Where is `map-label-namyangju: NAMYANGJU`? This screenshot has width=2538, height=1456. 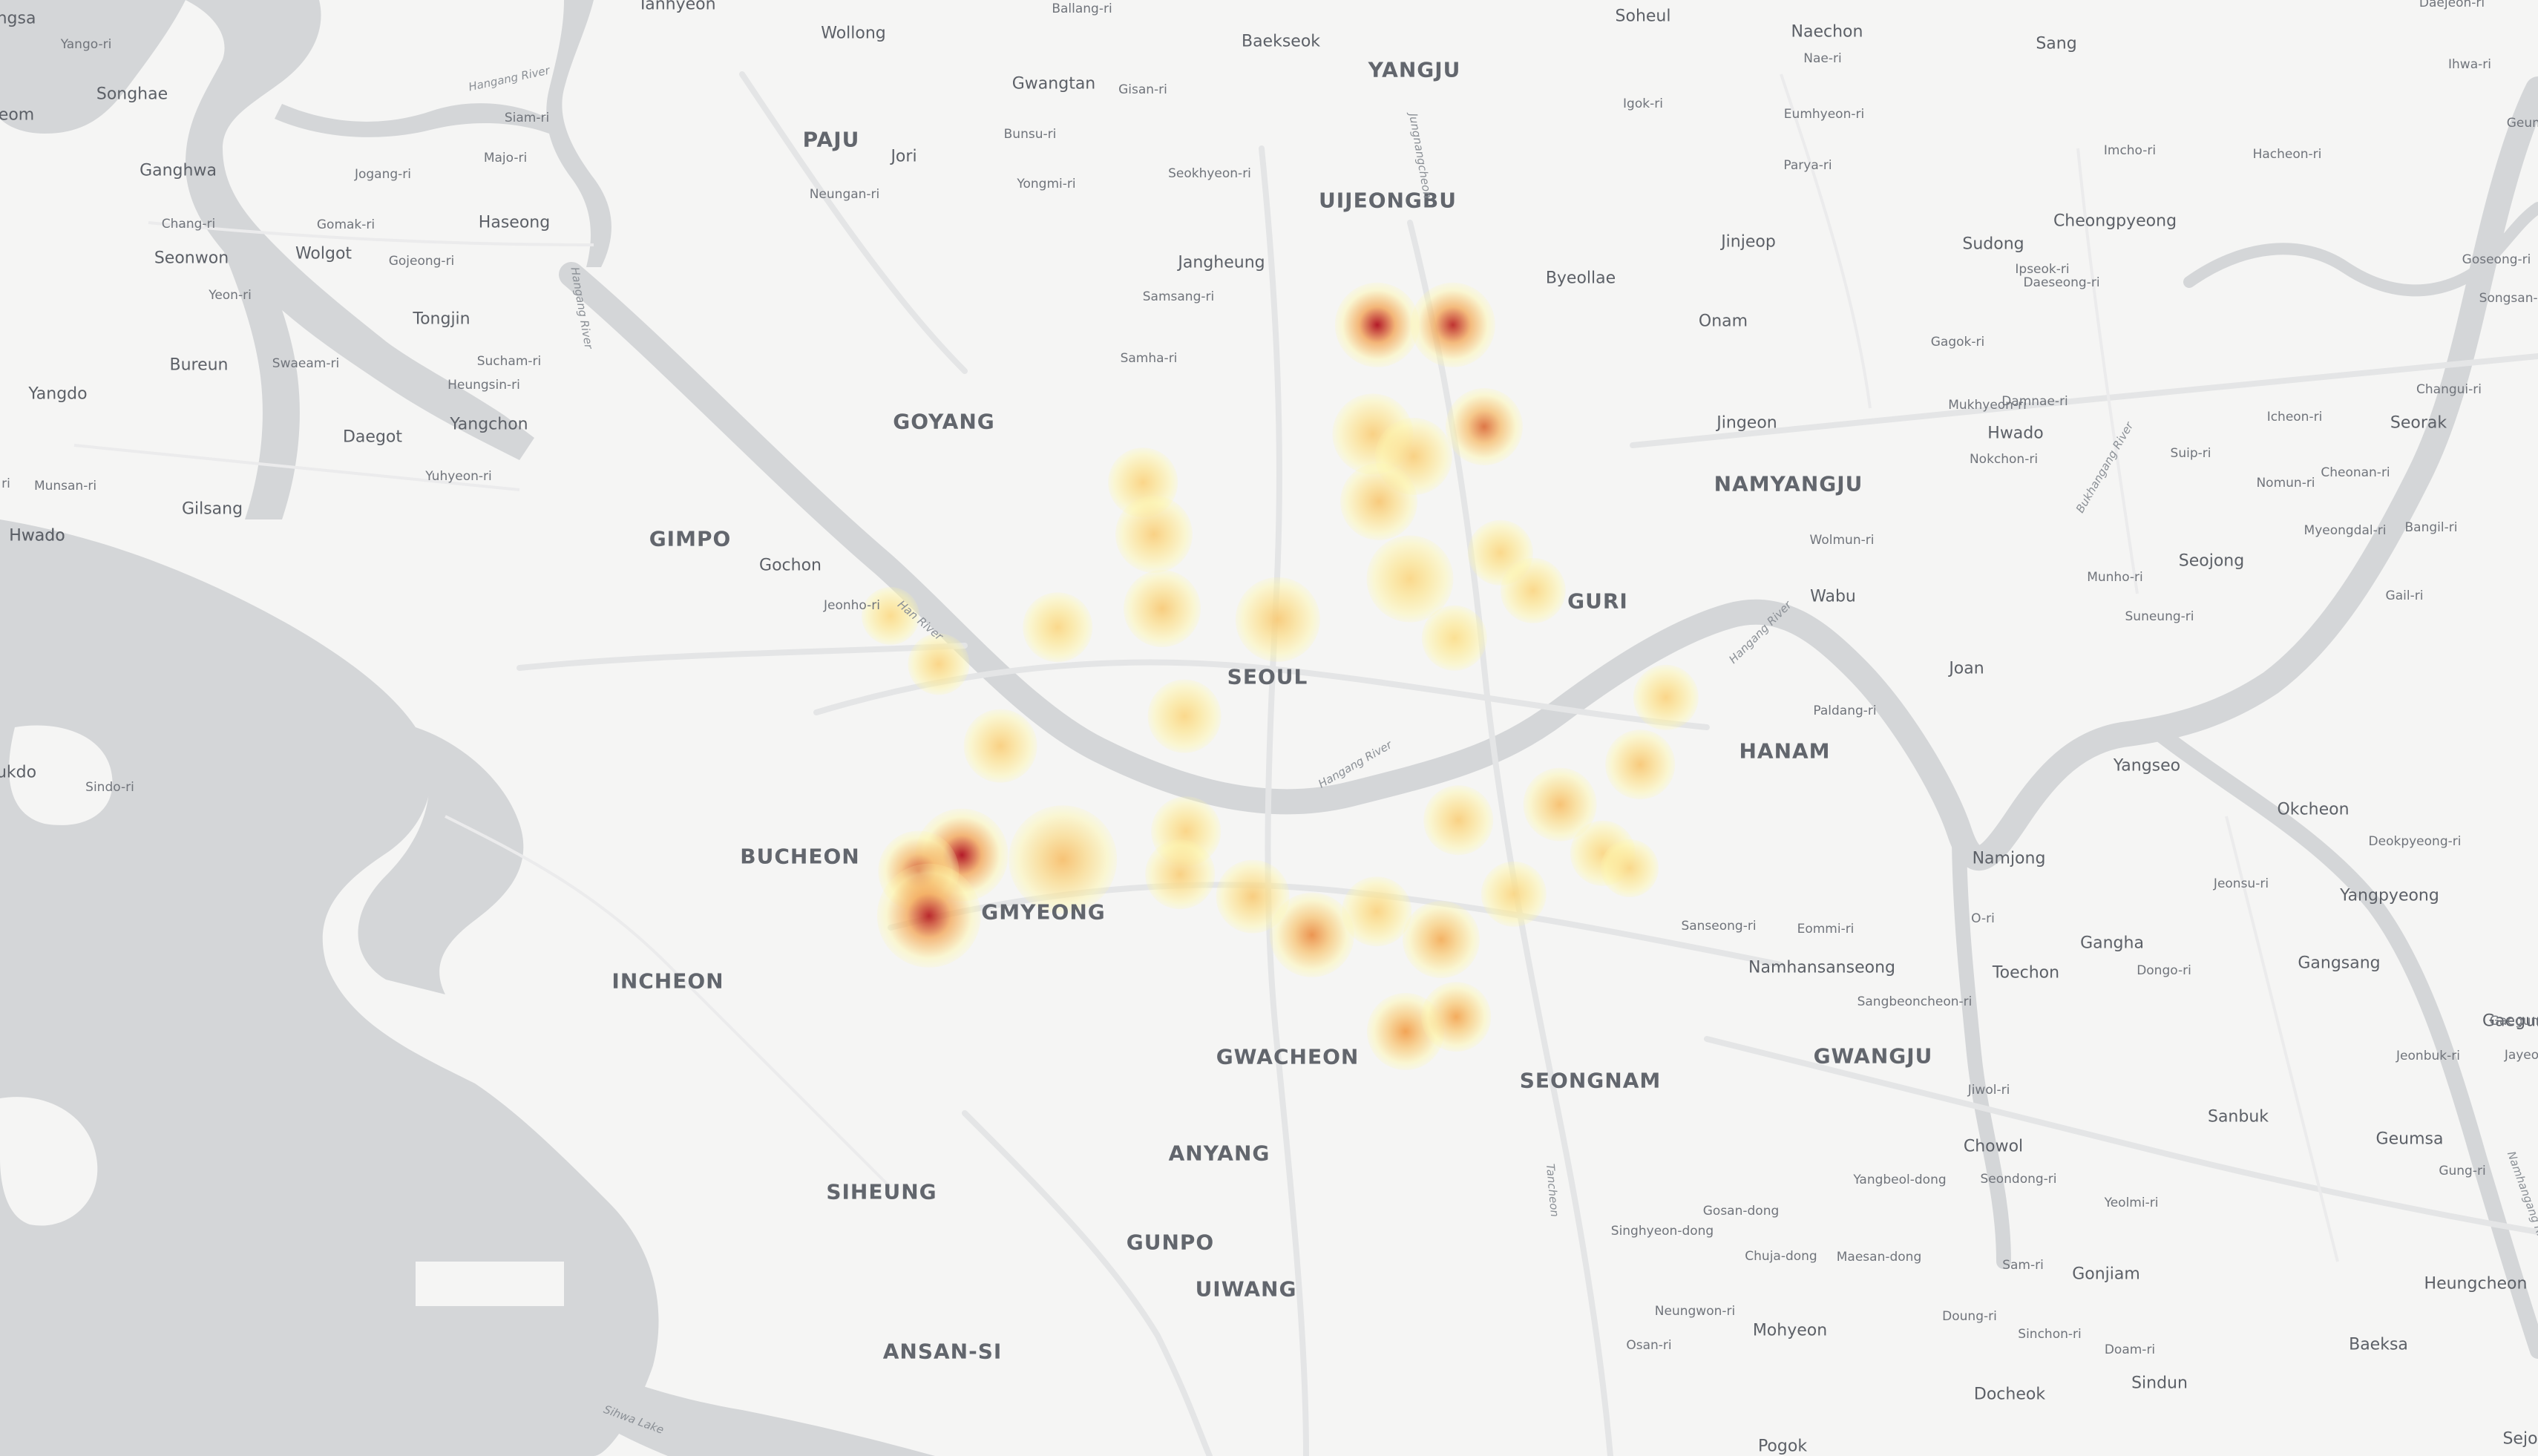 map-label-namyangju: NAMYANGJU is located at coordinates (1788, 484).